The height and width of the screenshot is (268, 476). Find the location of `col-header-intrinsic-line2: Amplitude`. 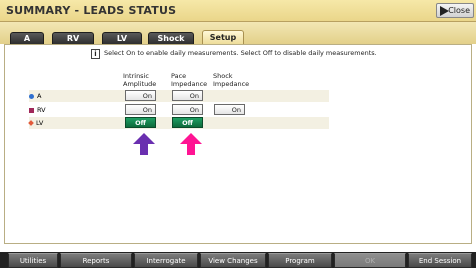

col-header-intrinsic-line2: Amplitude is located at coordinates (140, 83).